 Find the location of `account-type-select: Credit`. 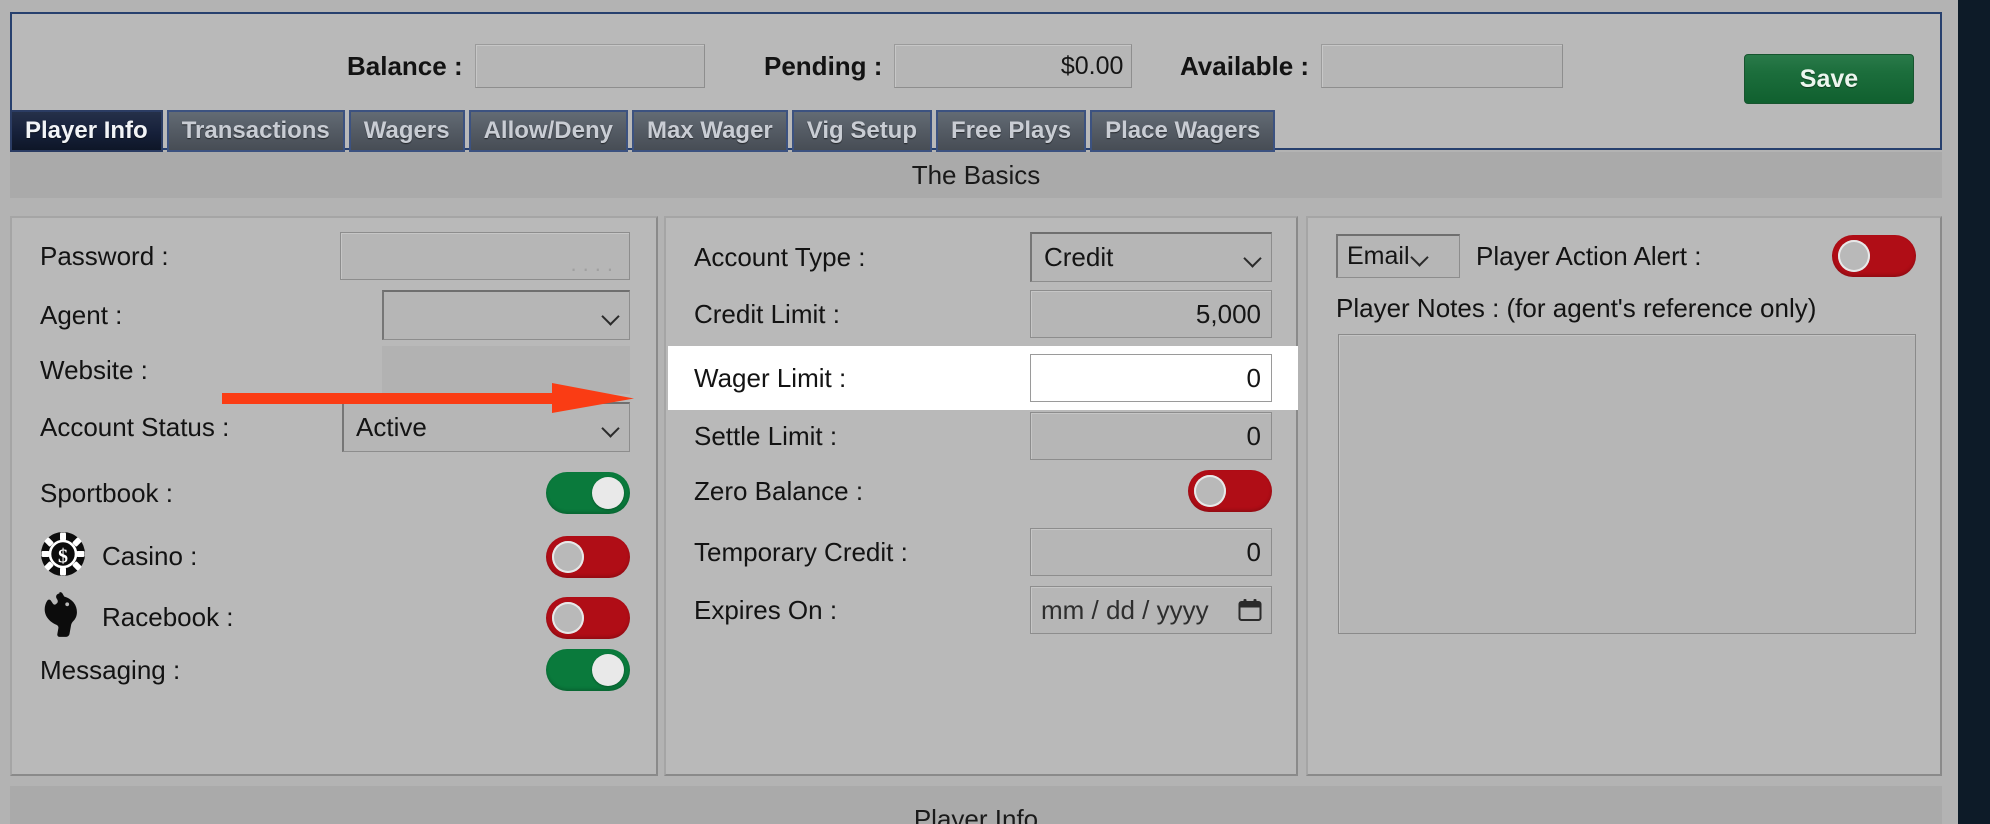

account-type-select: Credit is located at coordinates (1151, 257).